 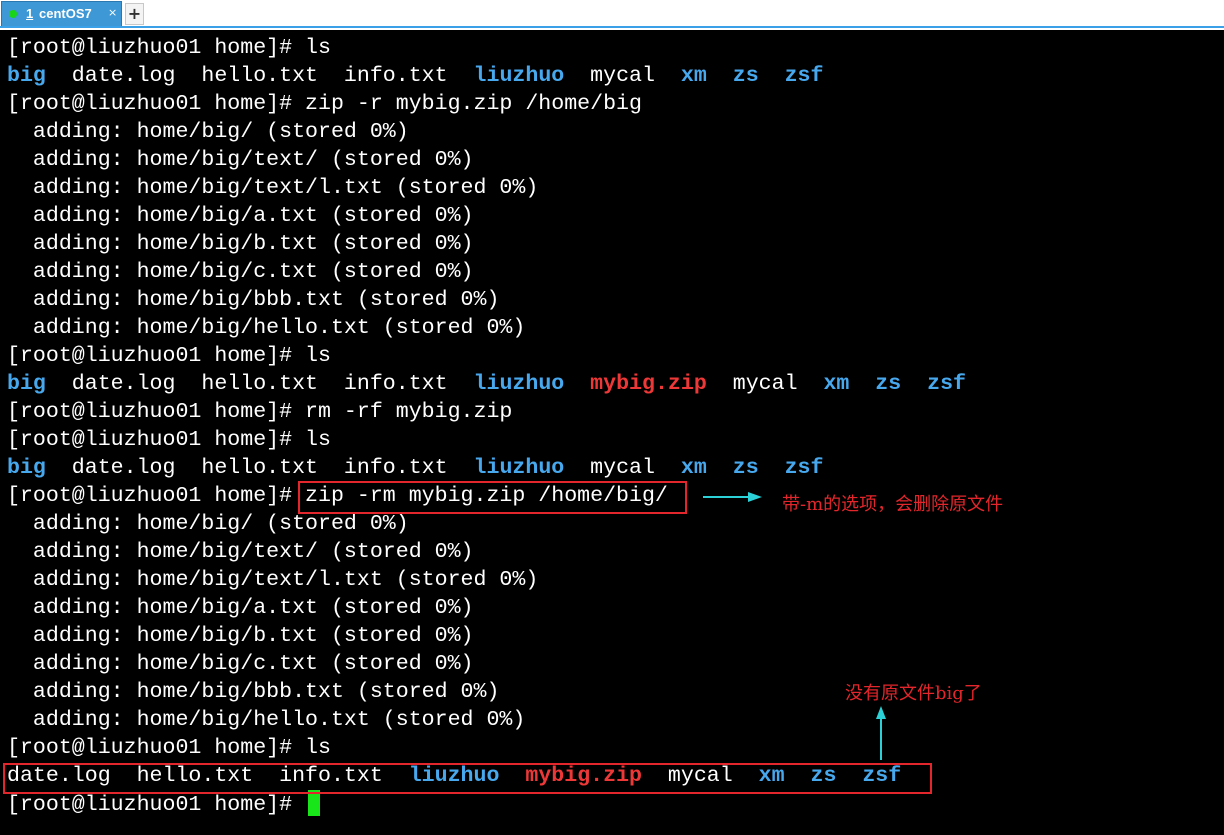 I want to click on arrow-up-icon, so click(x=881, y=733).